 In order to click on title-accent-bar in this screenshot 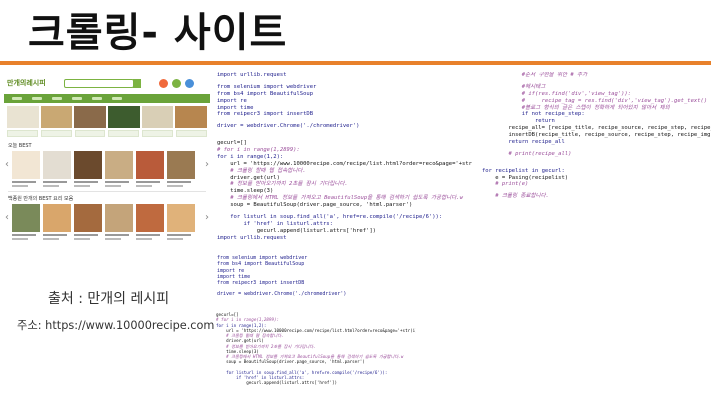, I will do `click(355, 63)`.